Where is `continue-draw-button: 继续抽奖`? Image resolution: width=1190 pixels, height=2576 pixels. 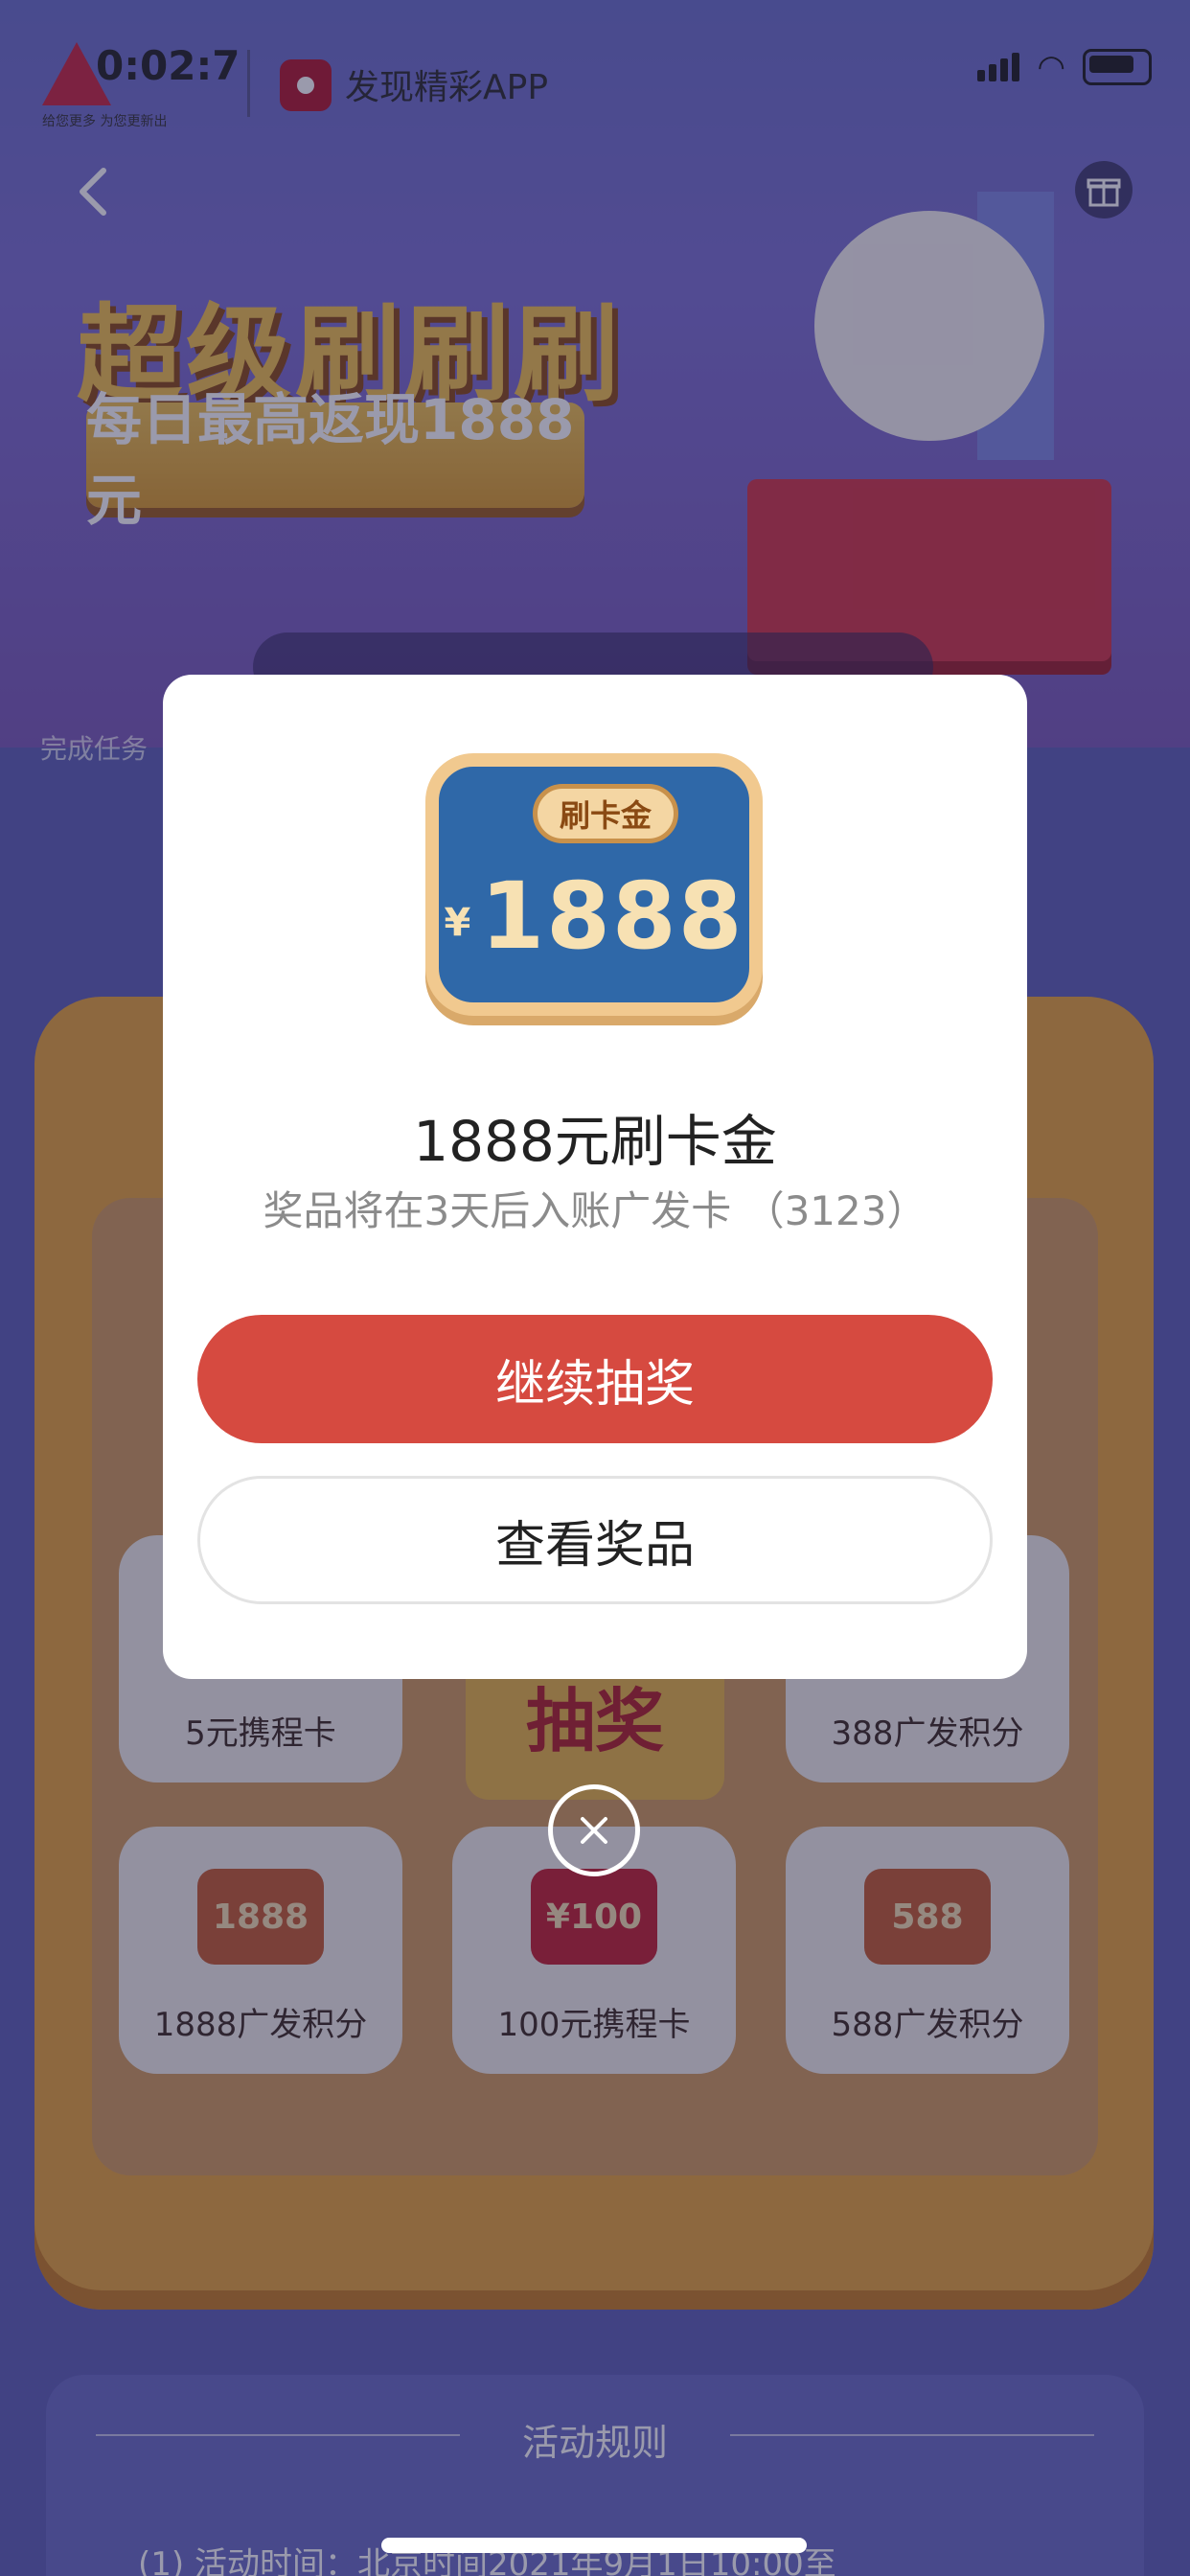
continue-draw-button: 继续抽奖 is located at coordinates (595, 1379).